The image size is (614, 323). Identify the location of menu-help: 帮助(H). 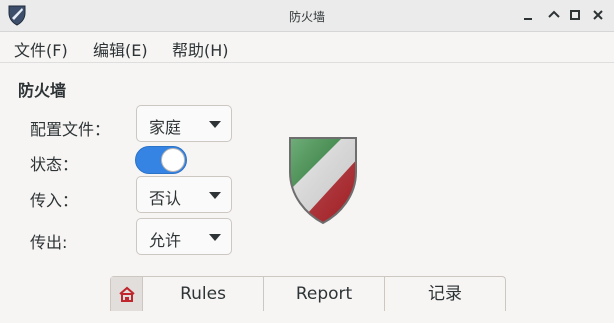
(200, 49).